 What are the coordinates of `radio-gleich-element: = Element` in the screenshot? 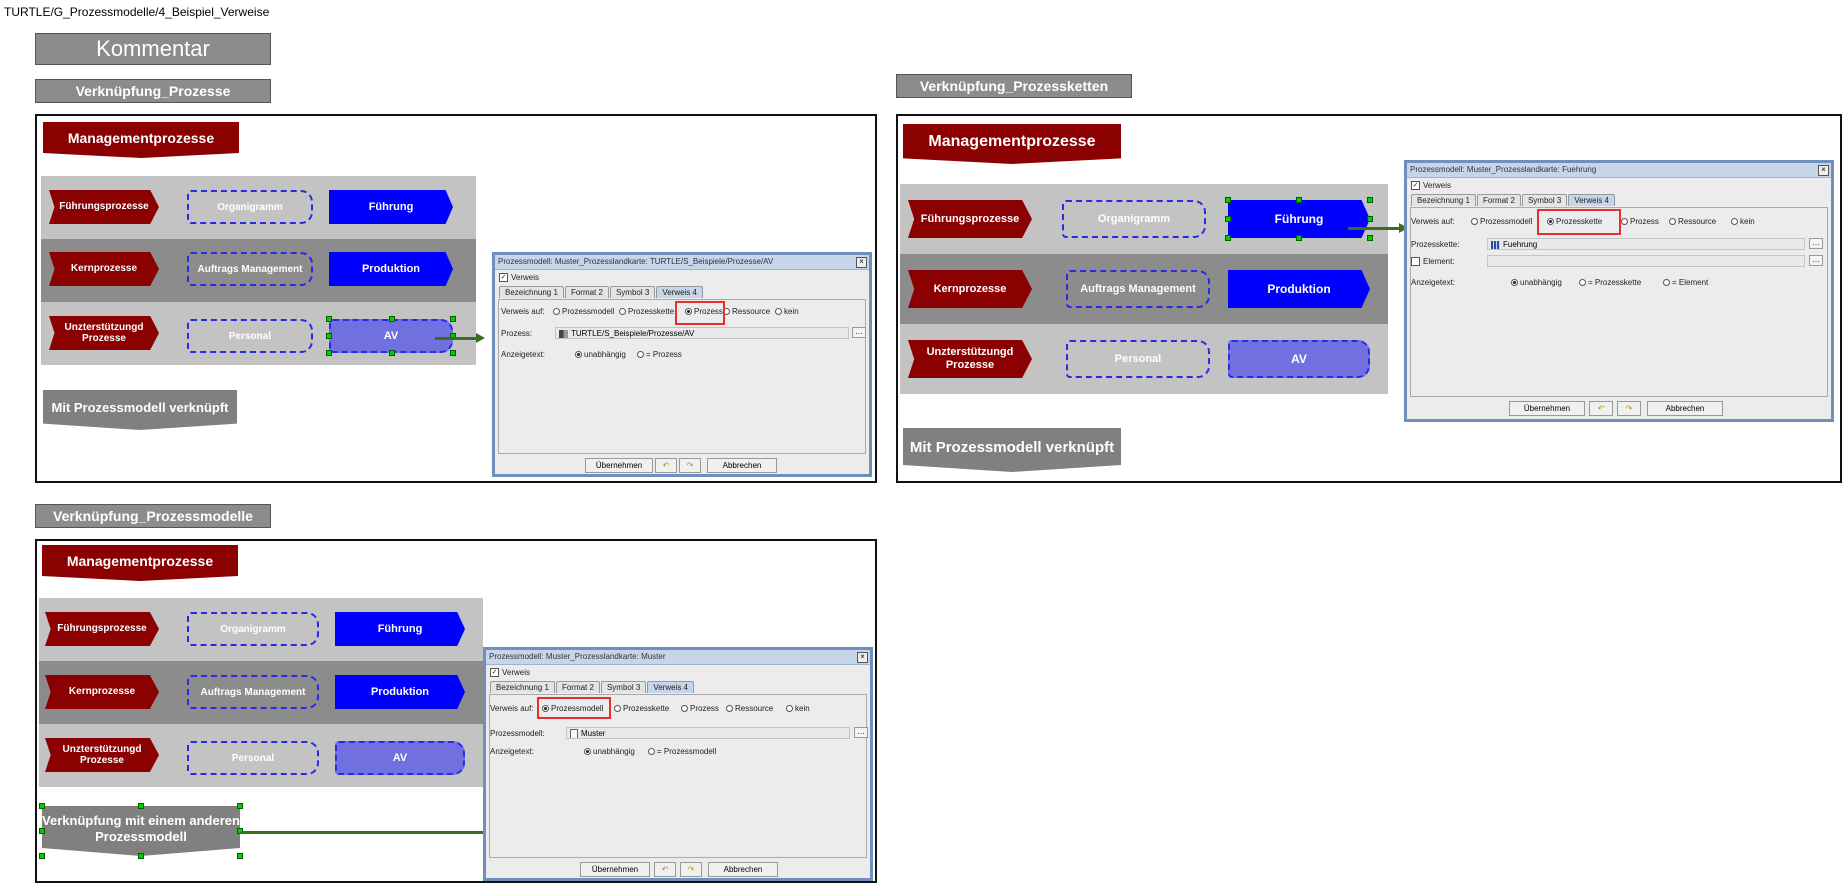 It's located at (1685, 282).